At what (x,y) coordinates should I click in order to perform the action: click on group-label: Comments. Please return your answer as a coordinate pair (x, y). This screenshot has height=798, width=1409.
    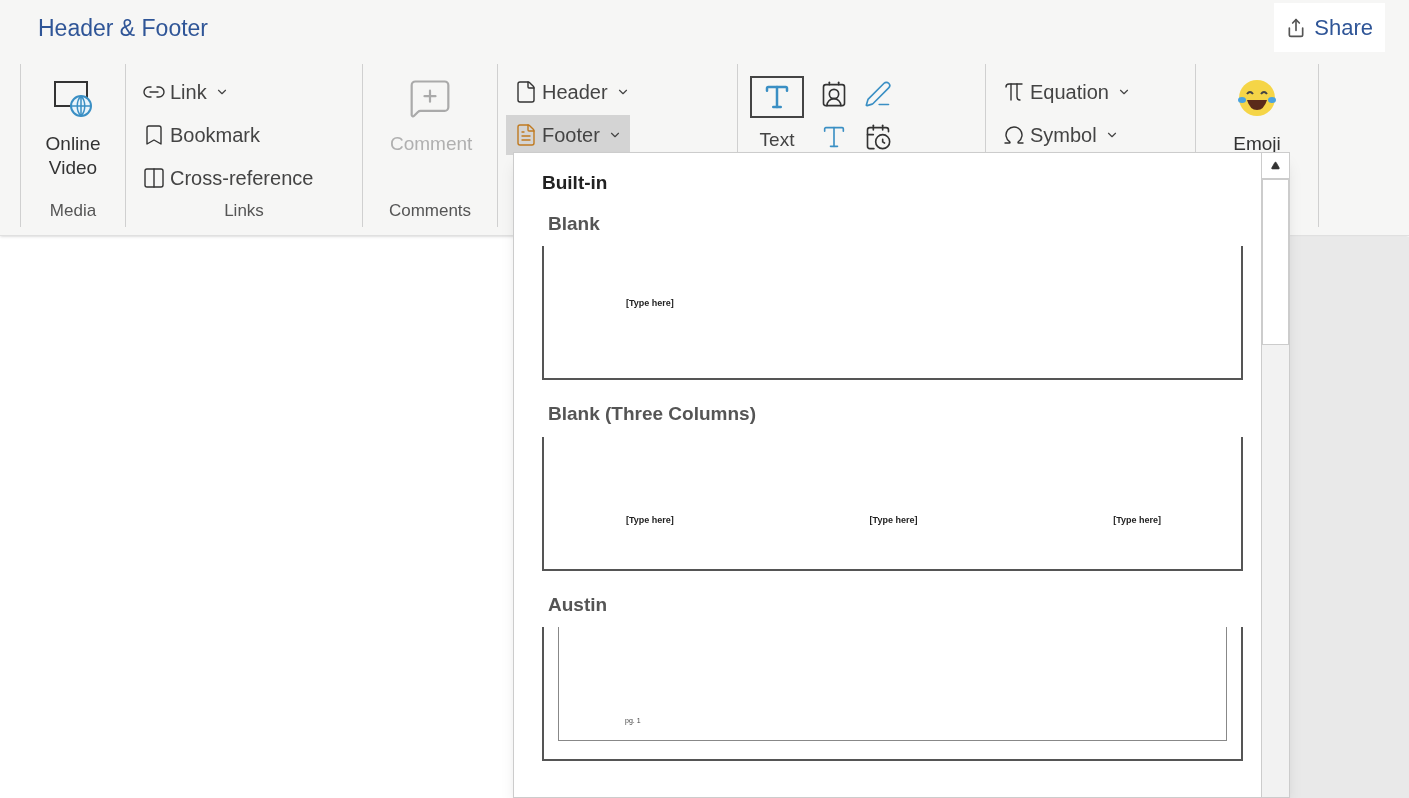
    Looking at the image, I should click on (430, 210).